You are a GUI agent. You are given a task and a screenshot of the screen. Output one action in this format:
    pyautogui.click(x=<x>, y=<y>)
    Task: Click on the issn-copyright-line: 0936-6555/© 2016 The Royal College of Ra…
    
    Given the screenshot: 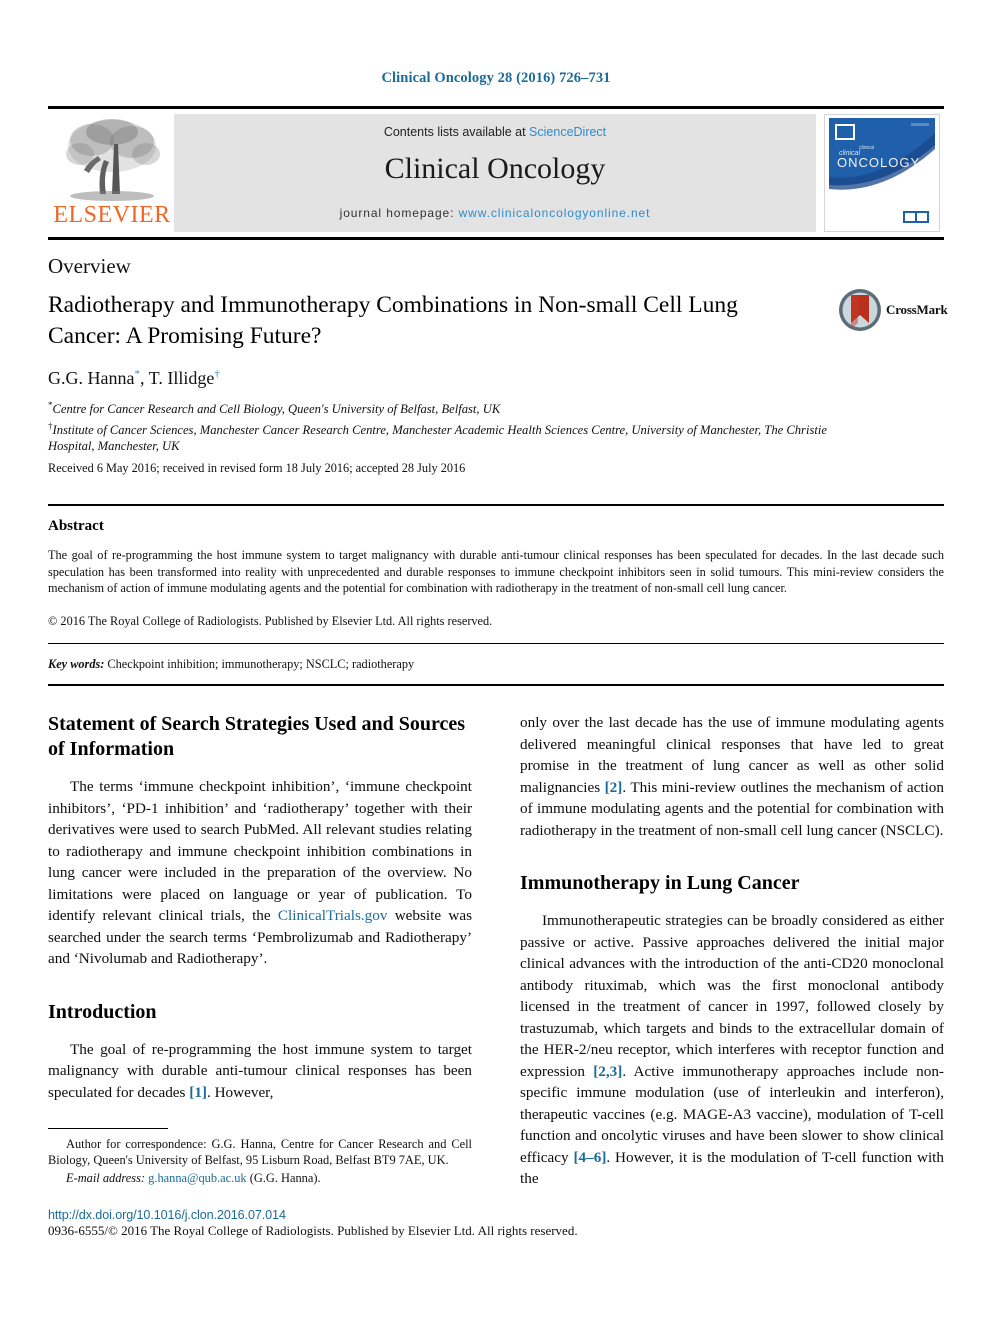 What is the action you would take?
    pyautogui.click(x=313, y=1230)
    